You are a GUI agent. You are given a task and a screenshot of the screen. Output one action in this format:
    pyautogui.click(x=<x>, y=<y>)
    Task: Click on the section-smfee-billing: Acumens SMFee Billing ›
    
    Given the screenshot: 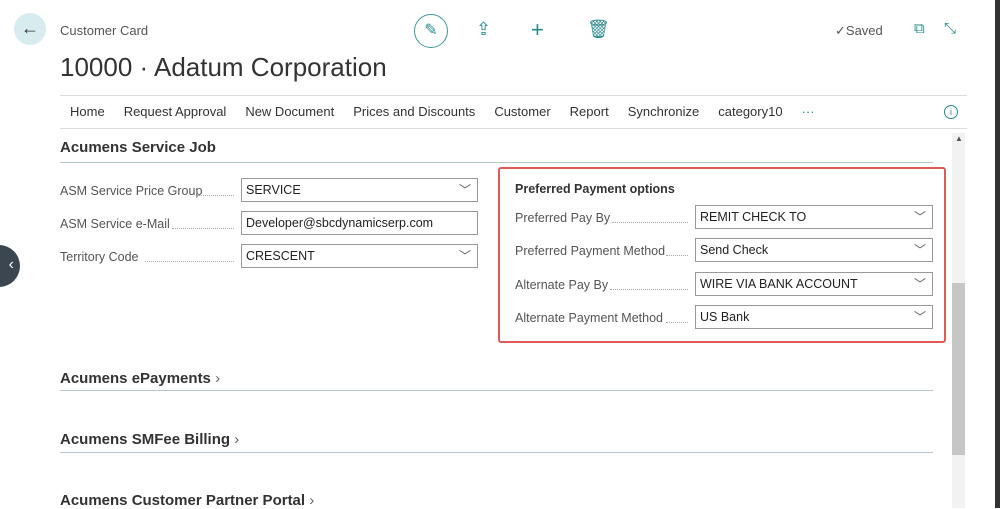 What is the action you would take?
    pyautogui.click(x=149, y=439)
    